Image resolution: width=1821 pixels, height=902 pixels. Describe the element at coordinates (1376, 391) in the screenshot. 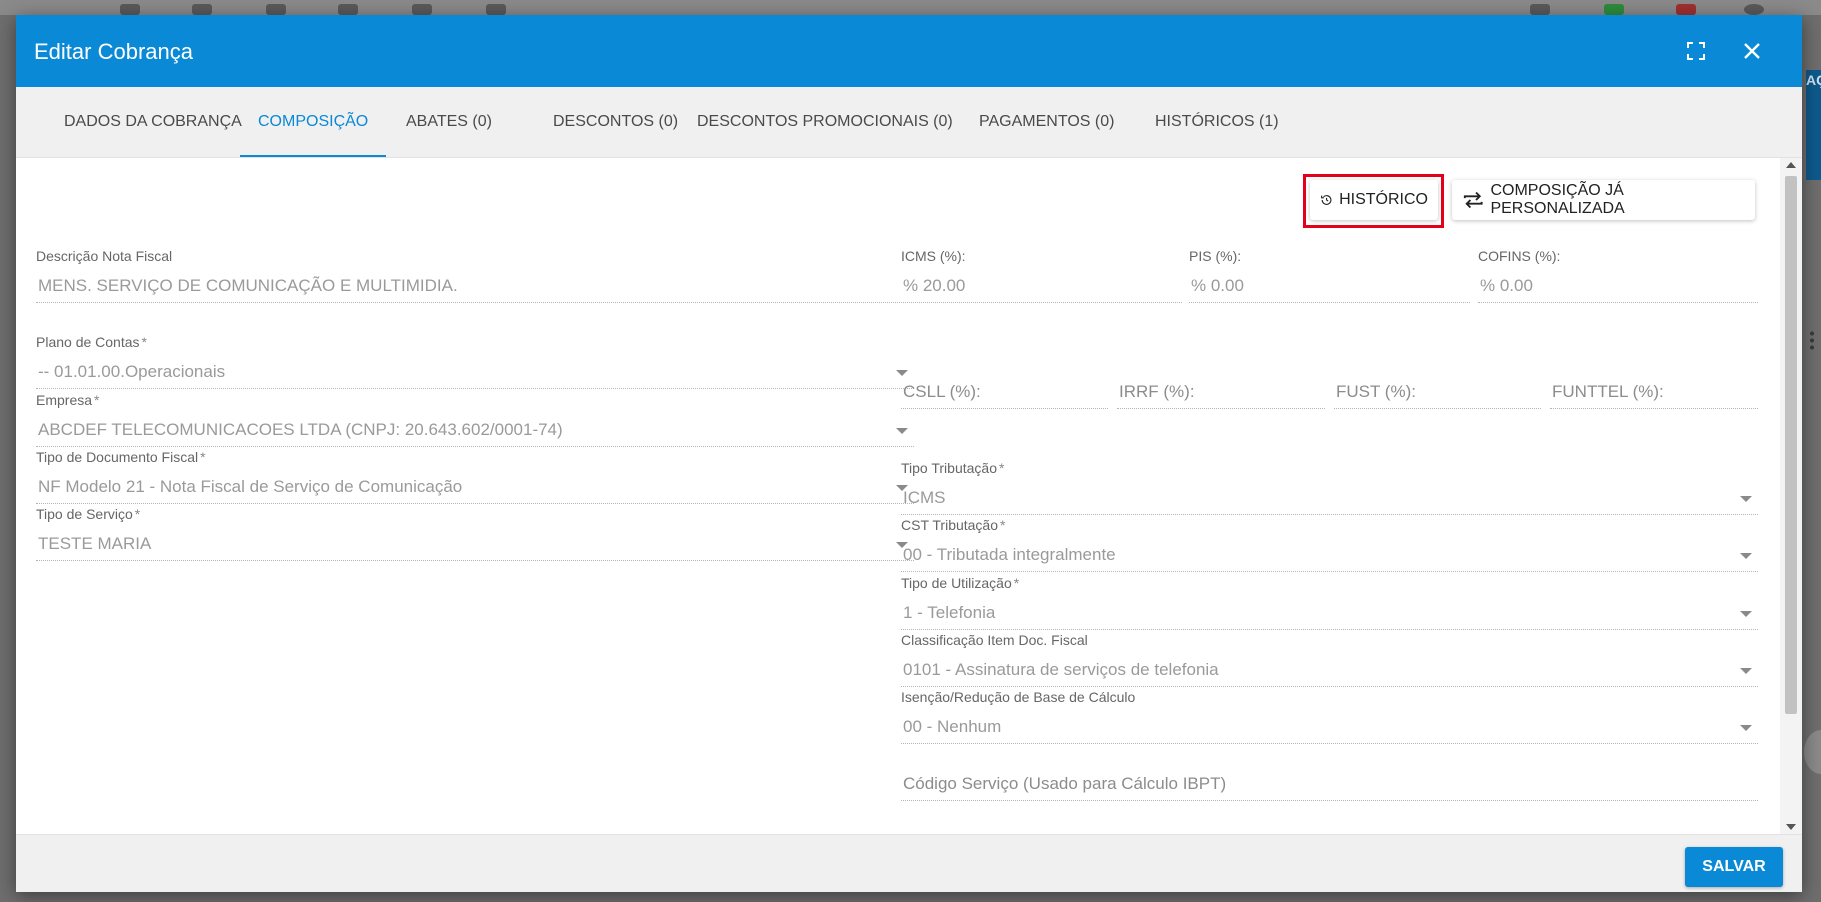

I see `fust-placeholder: FUST (%):` at that location.